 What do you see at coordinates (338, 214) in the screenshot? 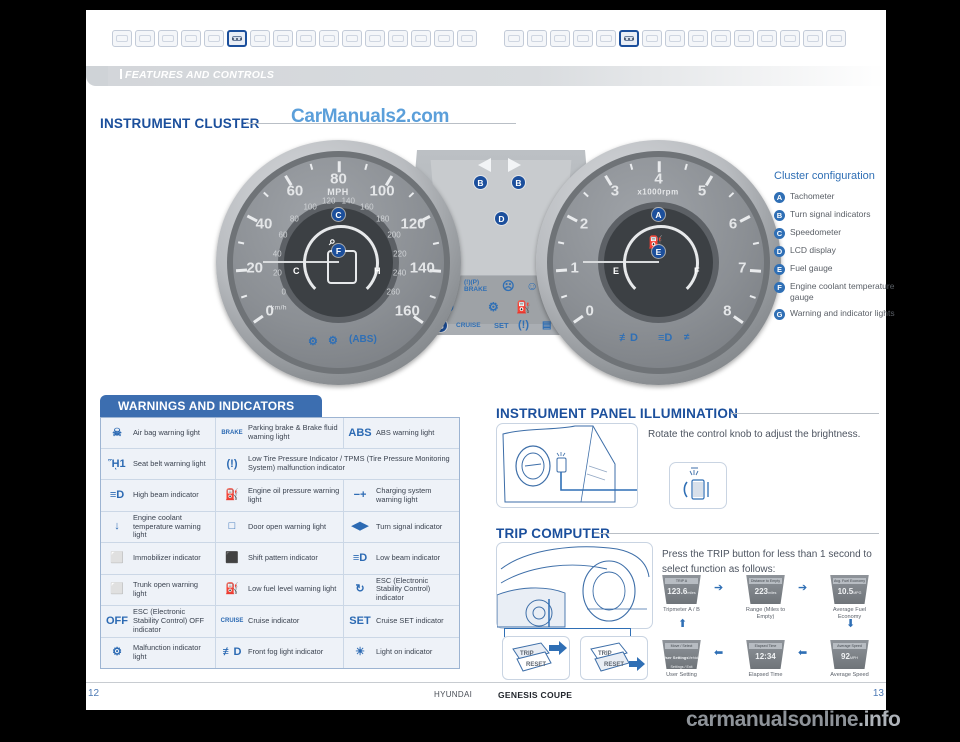
I see `callout-c: C` at bounding box center [338, 214].